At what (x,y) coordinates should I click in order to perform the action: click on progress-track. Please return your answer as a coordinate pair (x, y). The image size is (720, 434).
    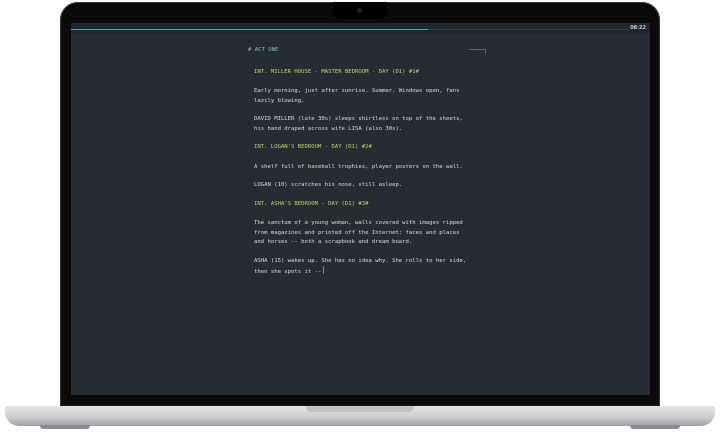
    Looking at the image, I should click on (350, 29).